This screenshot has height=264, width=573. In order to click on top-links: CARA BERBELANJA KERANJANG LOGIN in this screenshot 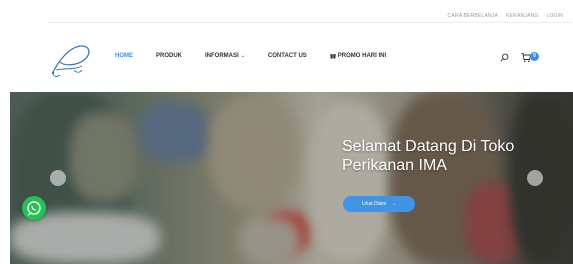, I will do `click(505, 16)`.